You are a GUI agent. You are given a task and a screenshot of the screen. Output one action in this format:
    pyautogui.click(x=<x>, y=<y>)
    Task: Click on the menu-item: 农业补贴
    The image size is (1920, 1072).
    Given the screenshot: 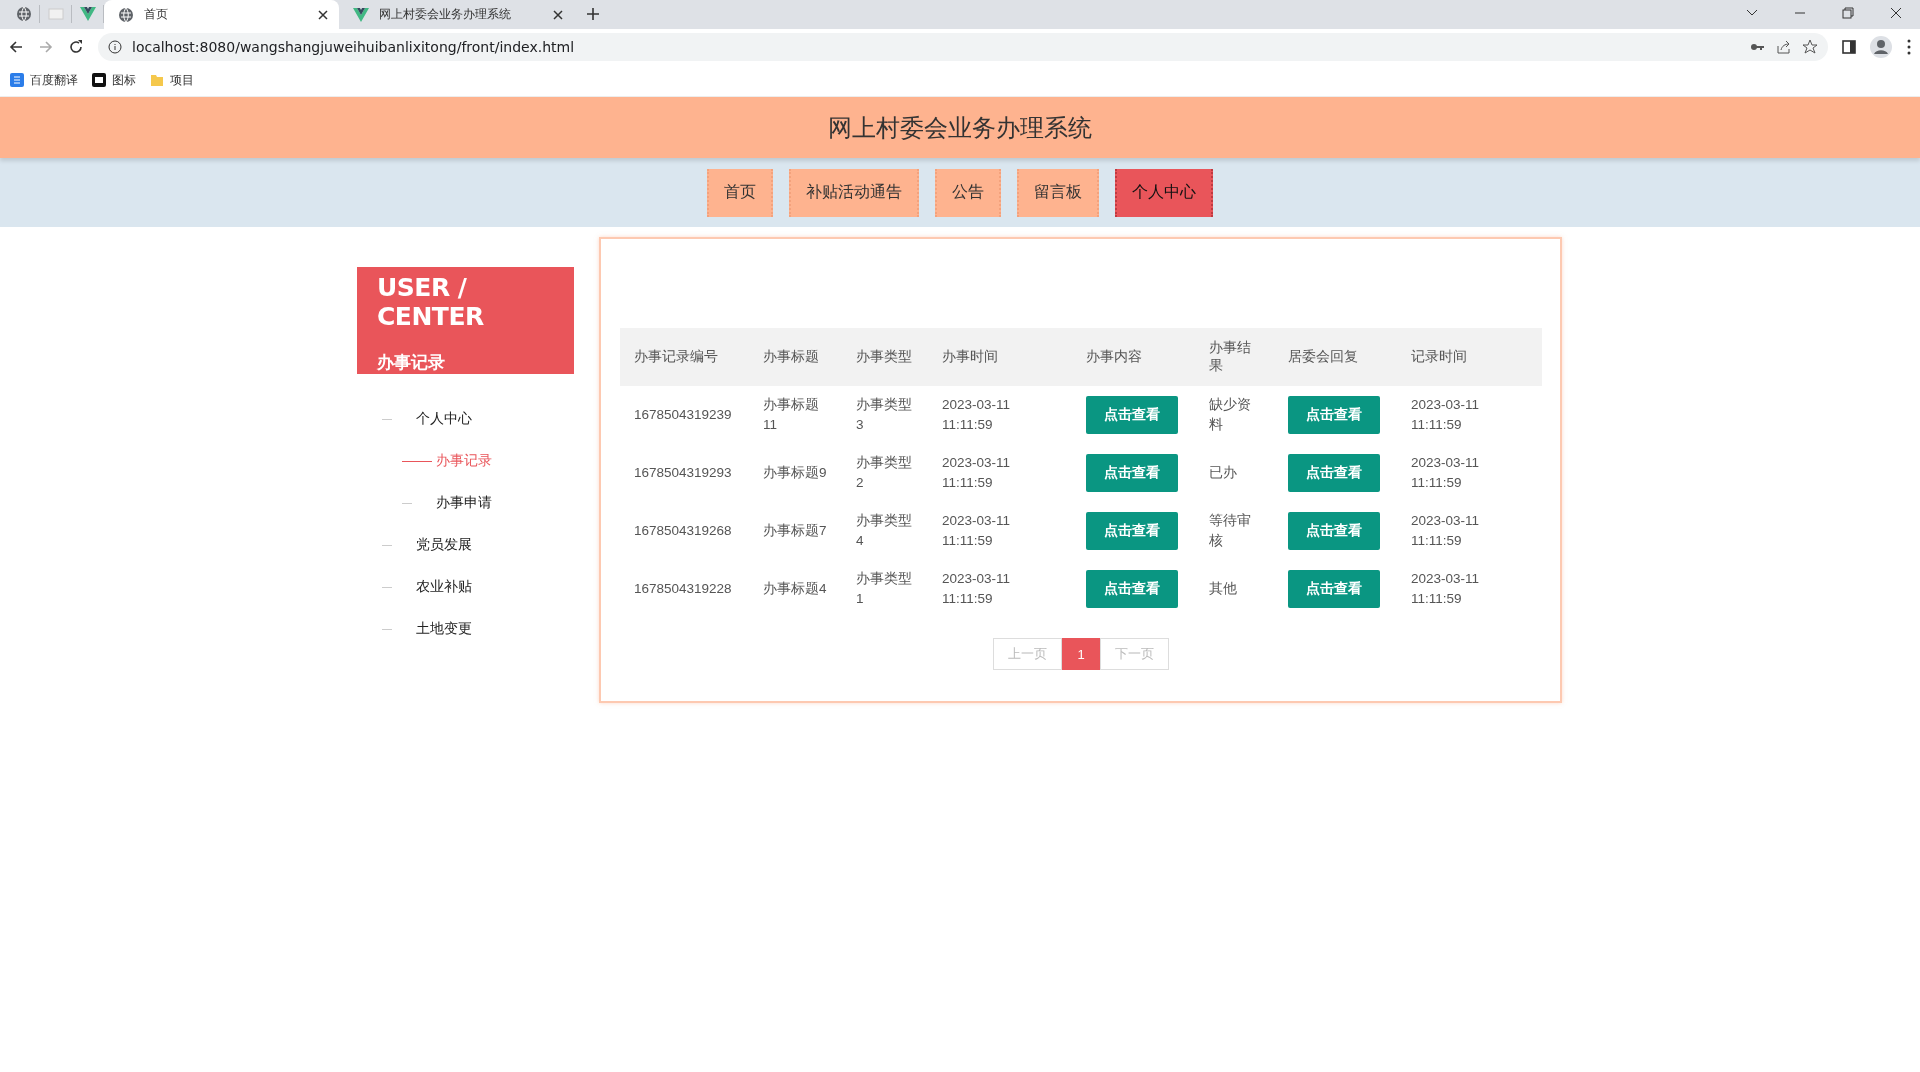 What is the action you would take?
    pyautogui.click(x=465, y=587)
    